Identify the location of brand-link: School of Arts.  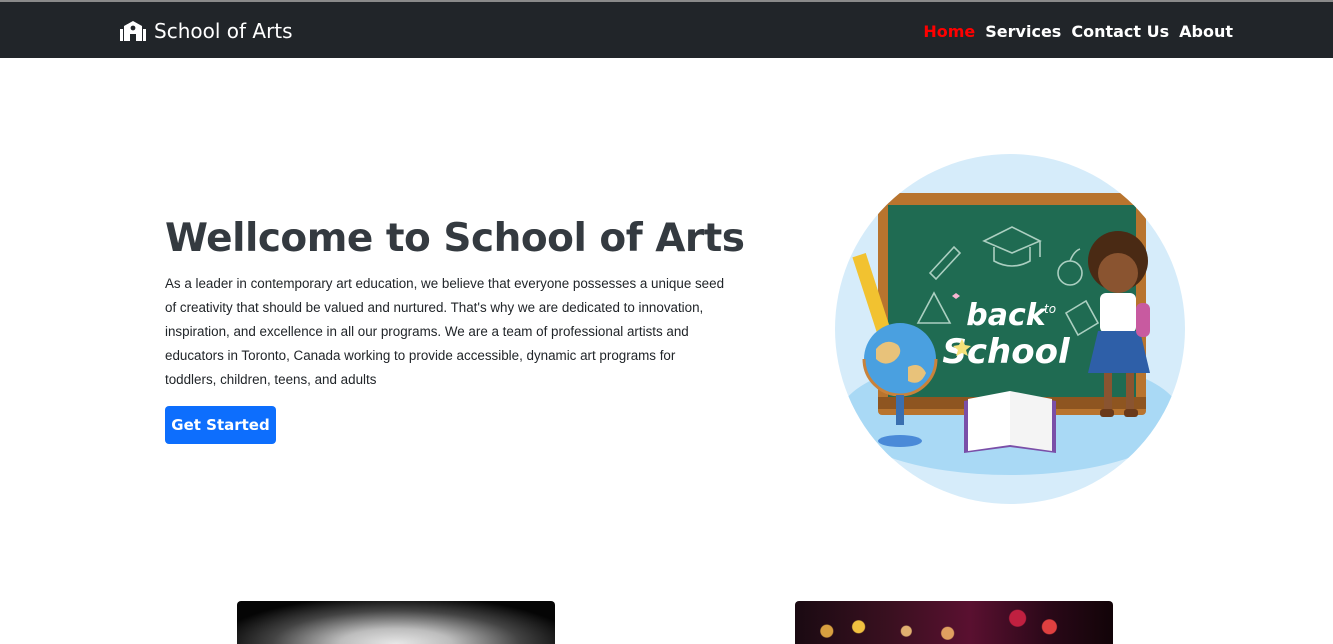
(206, 31).